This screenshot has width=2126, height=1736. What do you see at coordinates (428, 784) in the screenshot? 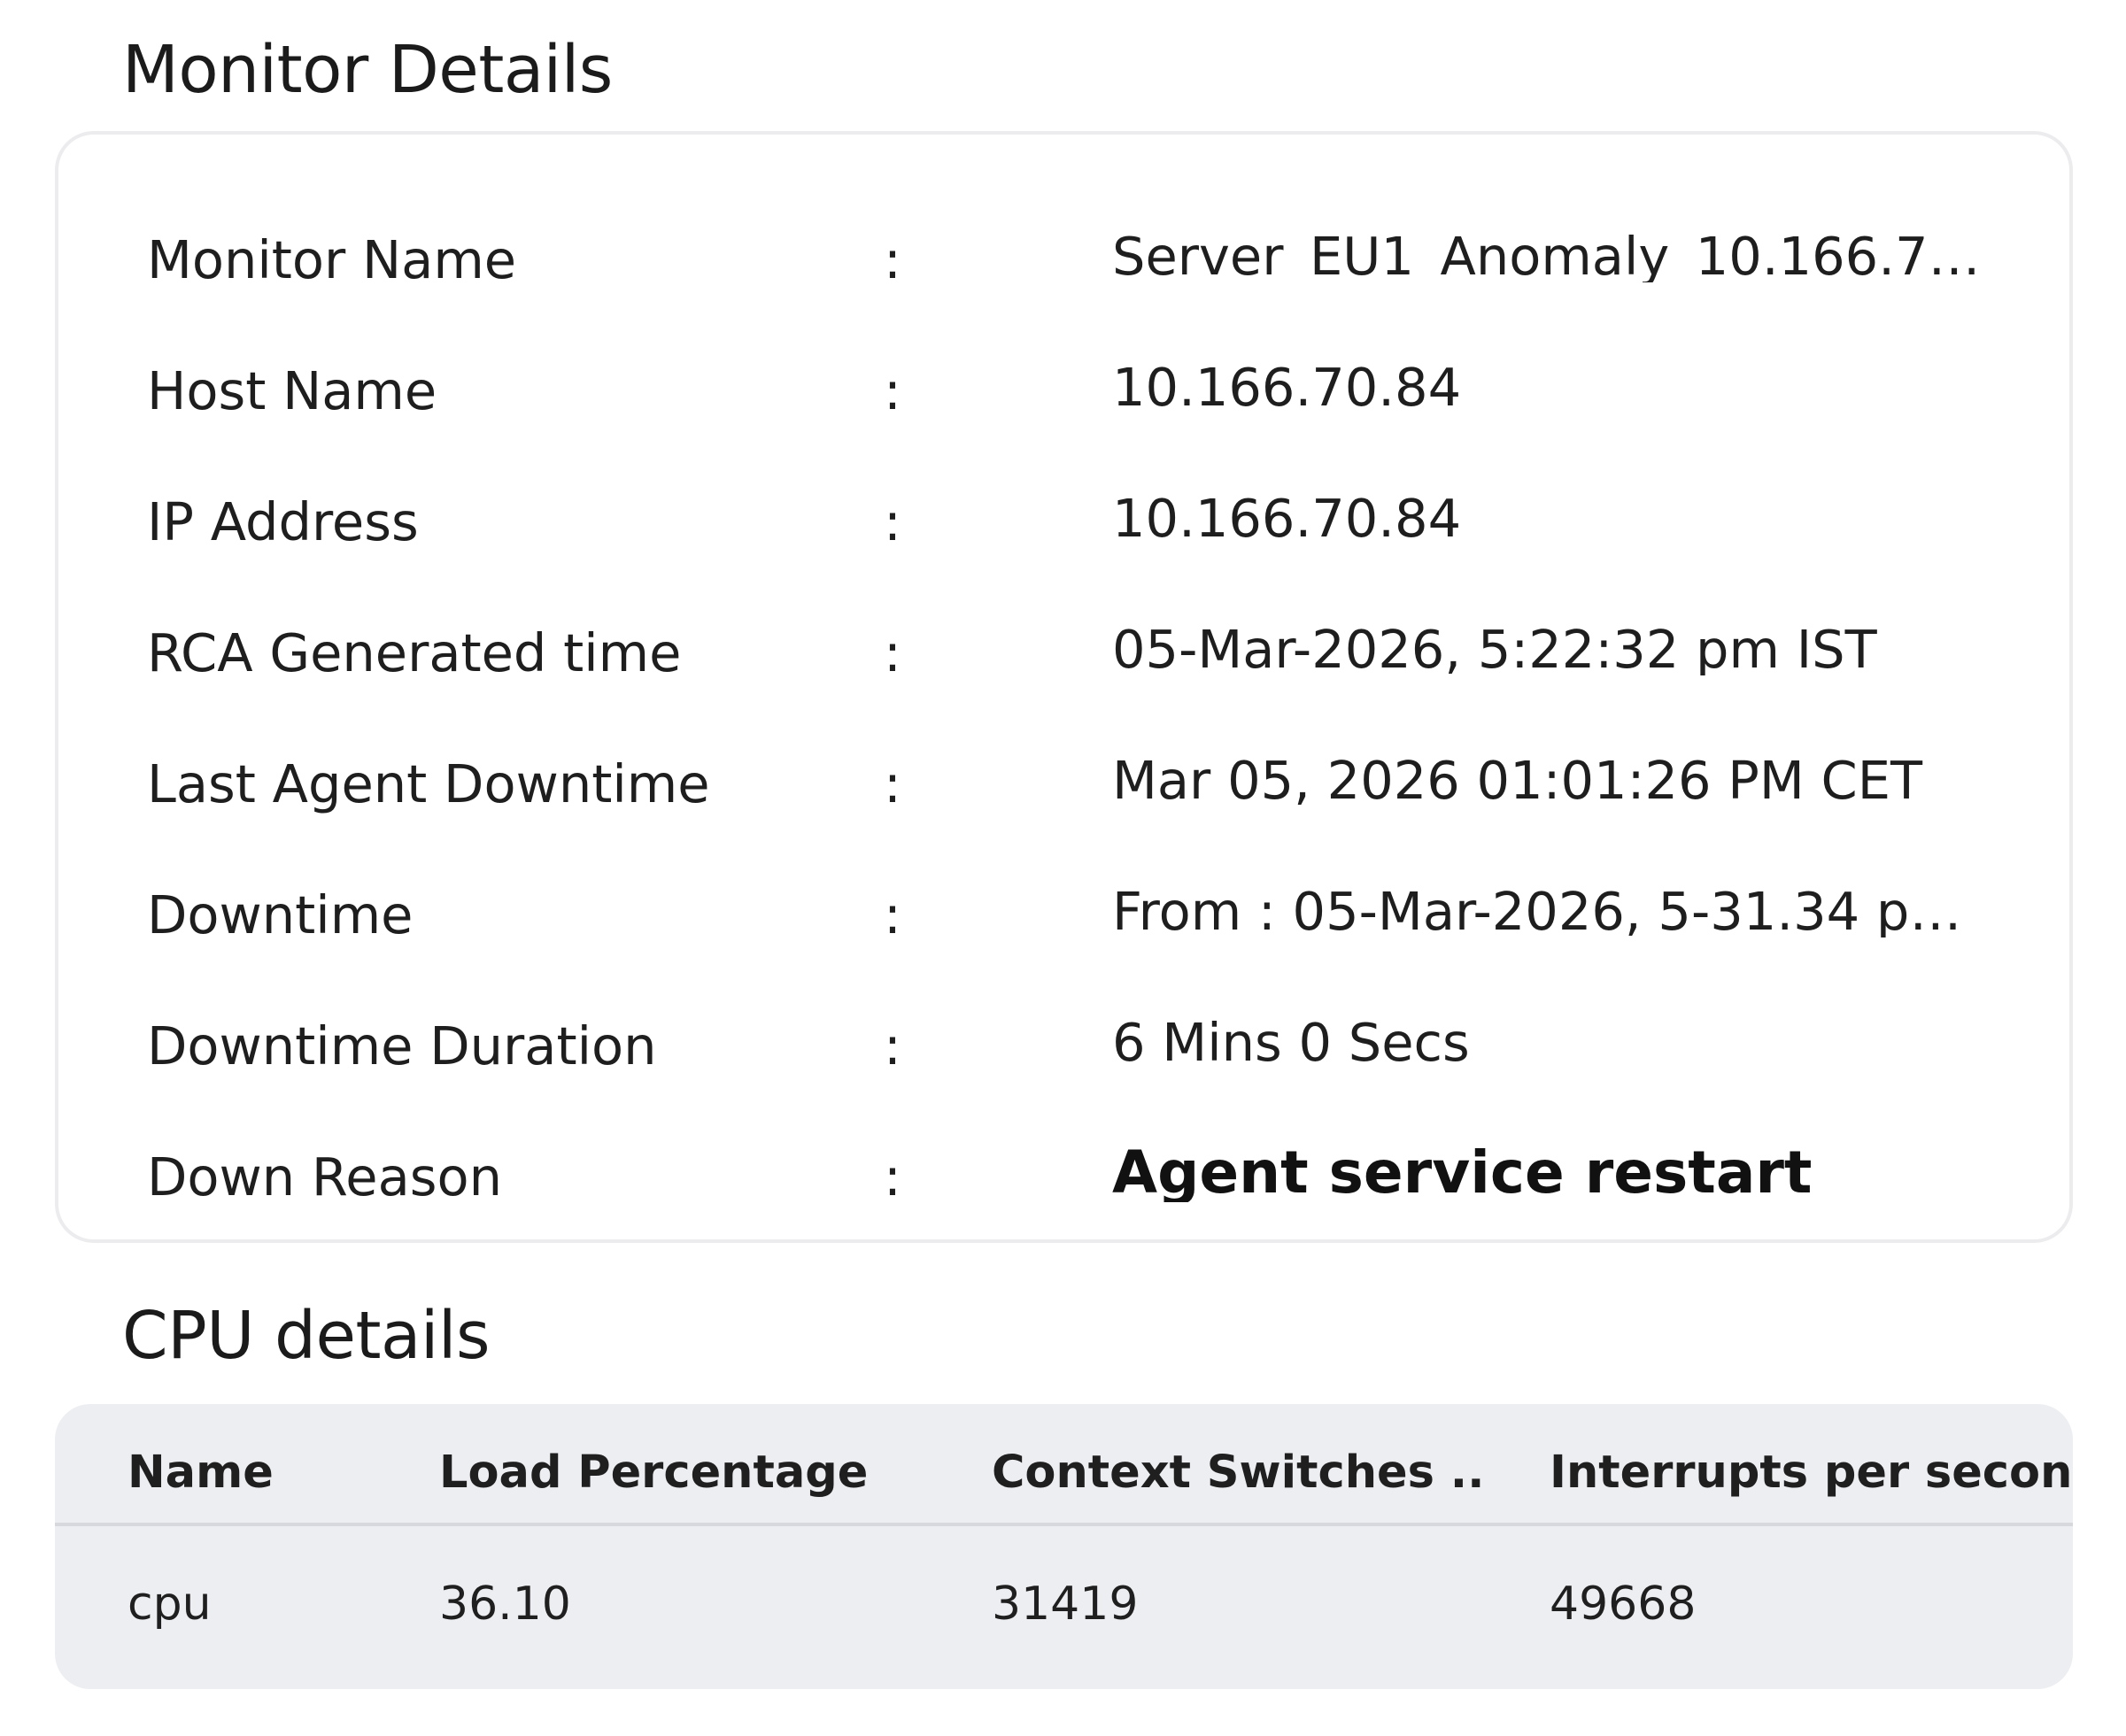
I see `last-agent-downtime-label: Last Agent Downtime` at bounding box center [428, 784].